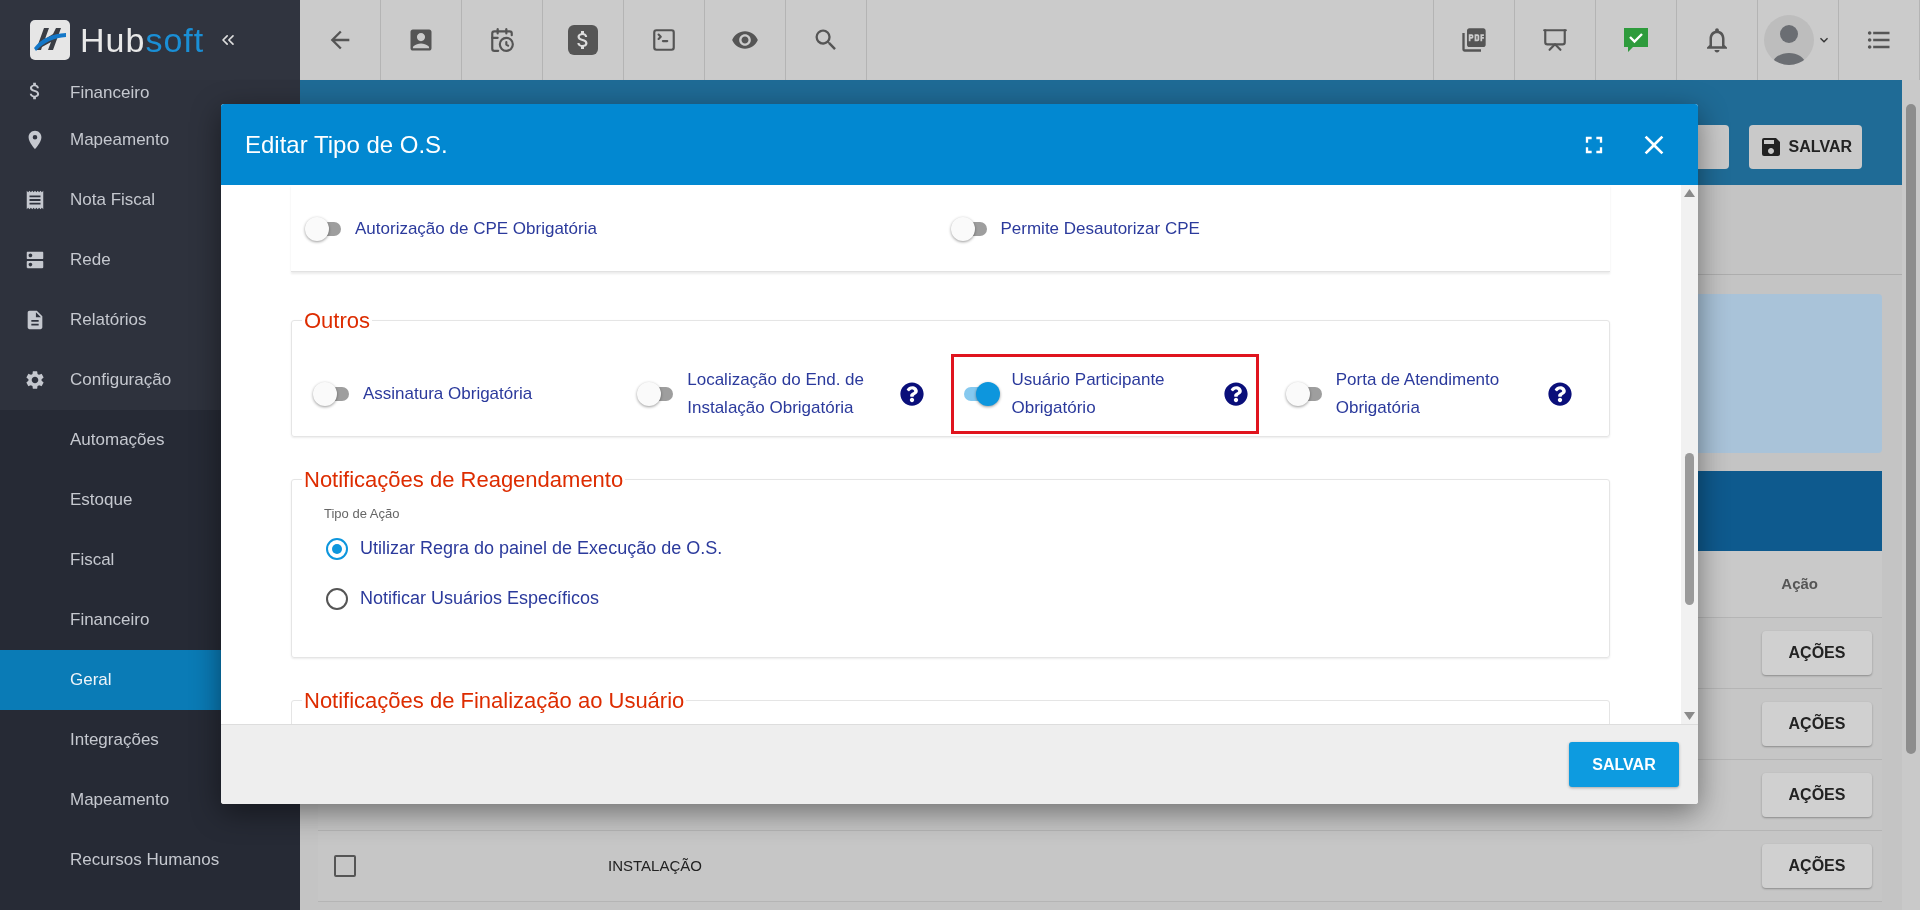 The width and height of the screenshot is (1920, 910). What do you see at coordinates (35, 200) in the screenshot?
I see `receipt-icon` at bounding box center [35, 200].